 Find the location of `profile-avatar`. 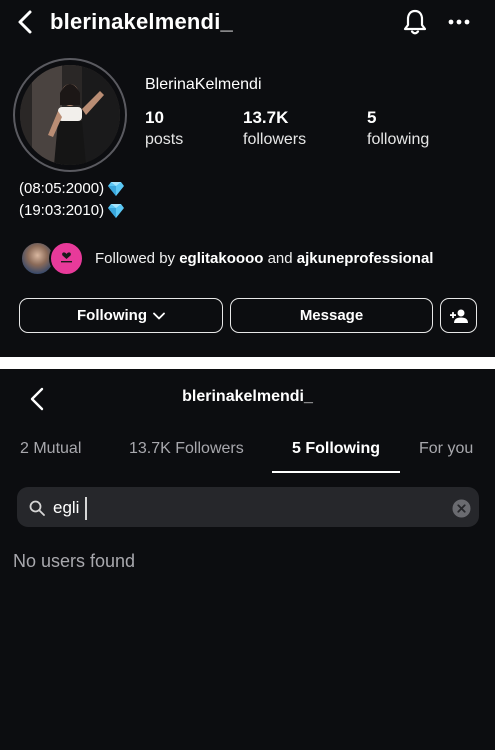

profile-avatar is located at coordinates (70, 115).